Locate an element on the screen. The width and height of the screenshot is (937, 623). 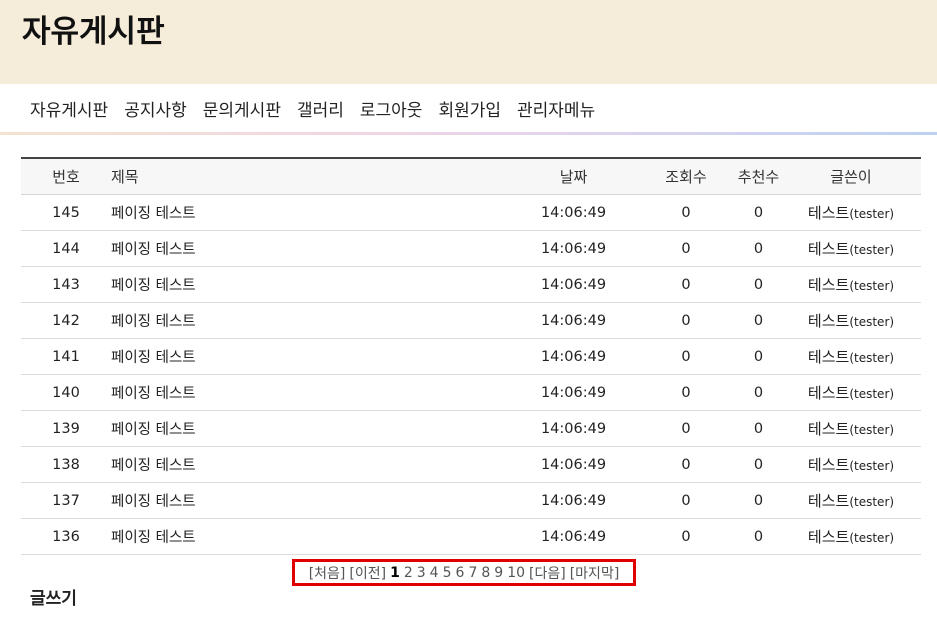
table-row: 139 페이징 테스트 14:06:49 0 0 테스트(tester) is located at coordinates (471, 428).